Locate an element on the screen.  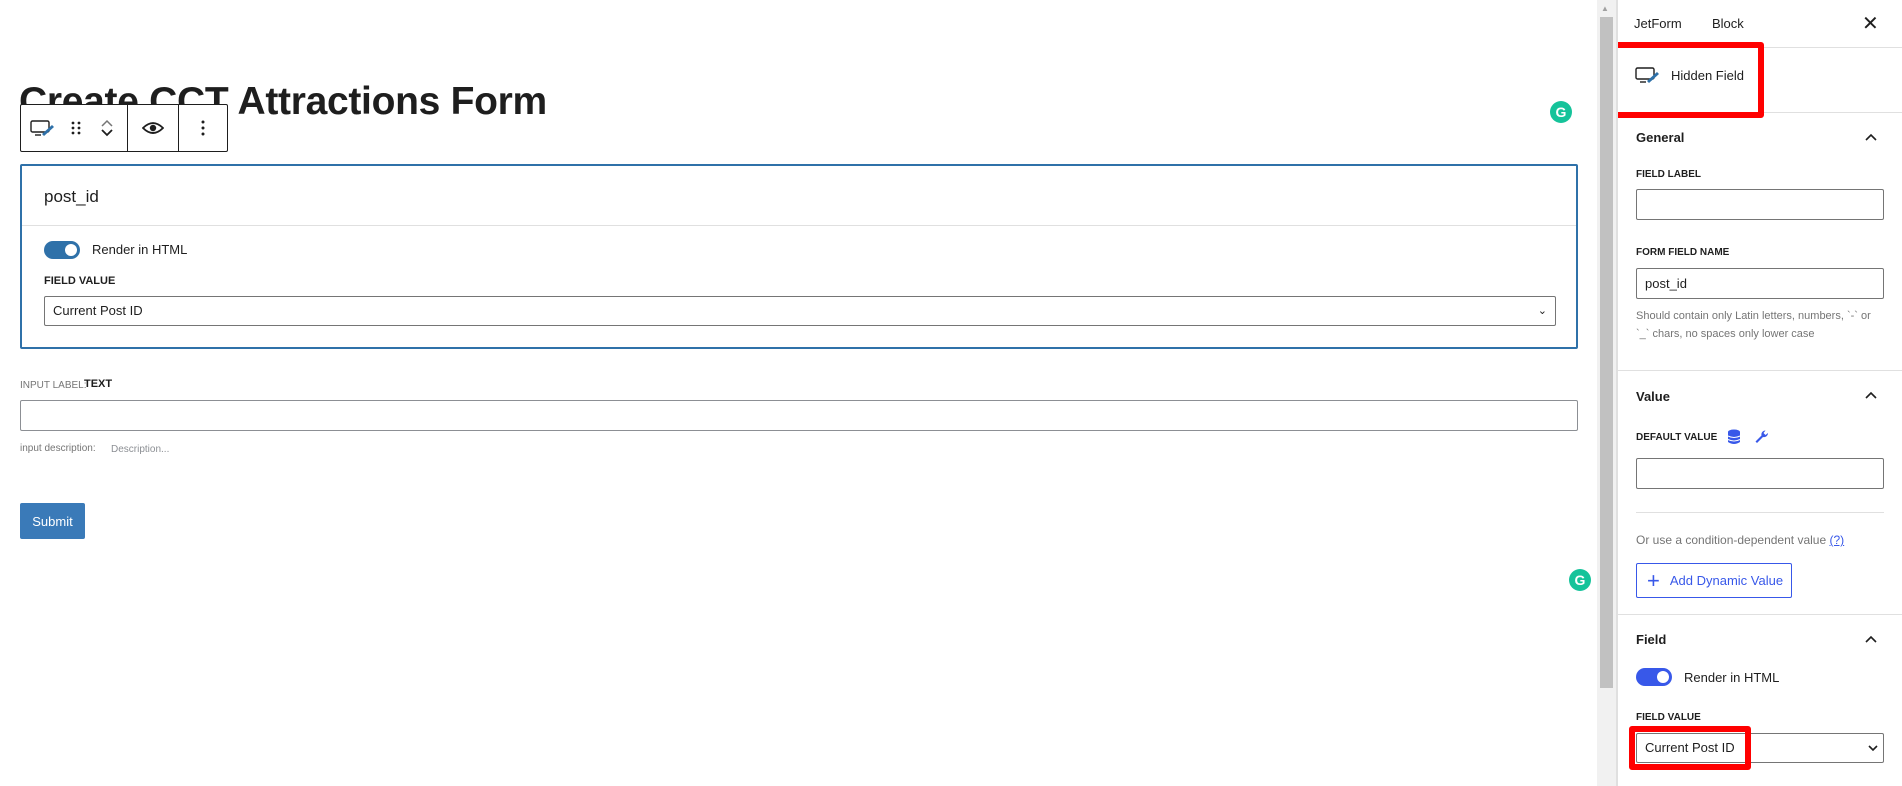
block-toolbar-group-options is located at coordinates (203, 128).